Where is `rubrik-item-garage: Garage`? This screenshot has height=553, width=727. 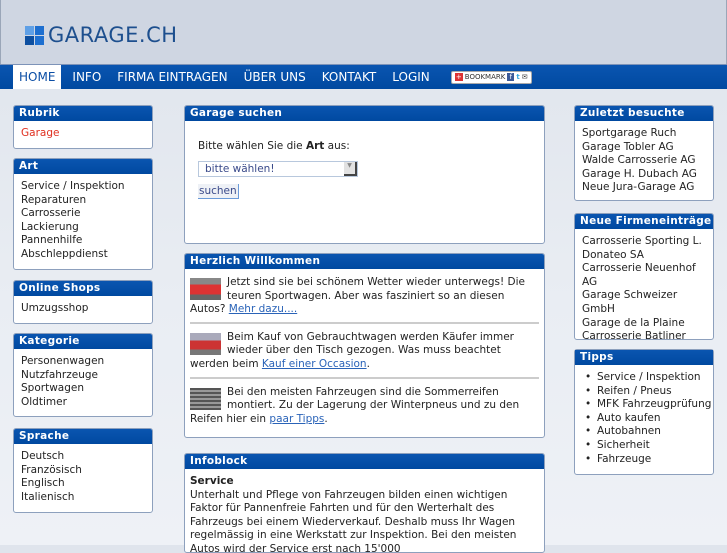
rubrik-item-garage: Garage is located at coordinates (83, 134).